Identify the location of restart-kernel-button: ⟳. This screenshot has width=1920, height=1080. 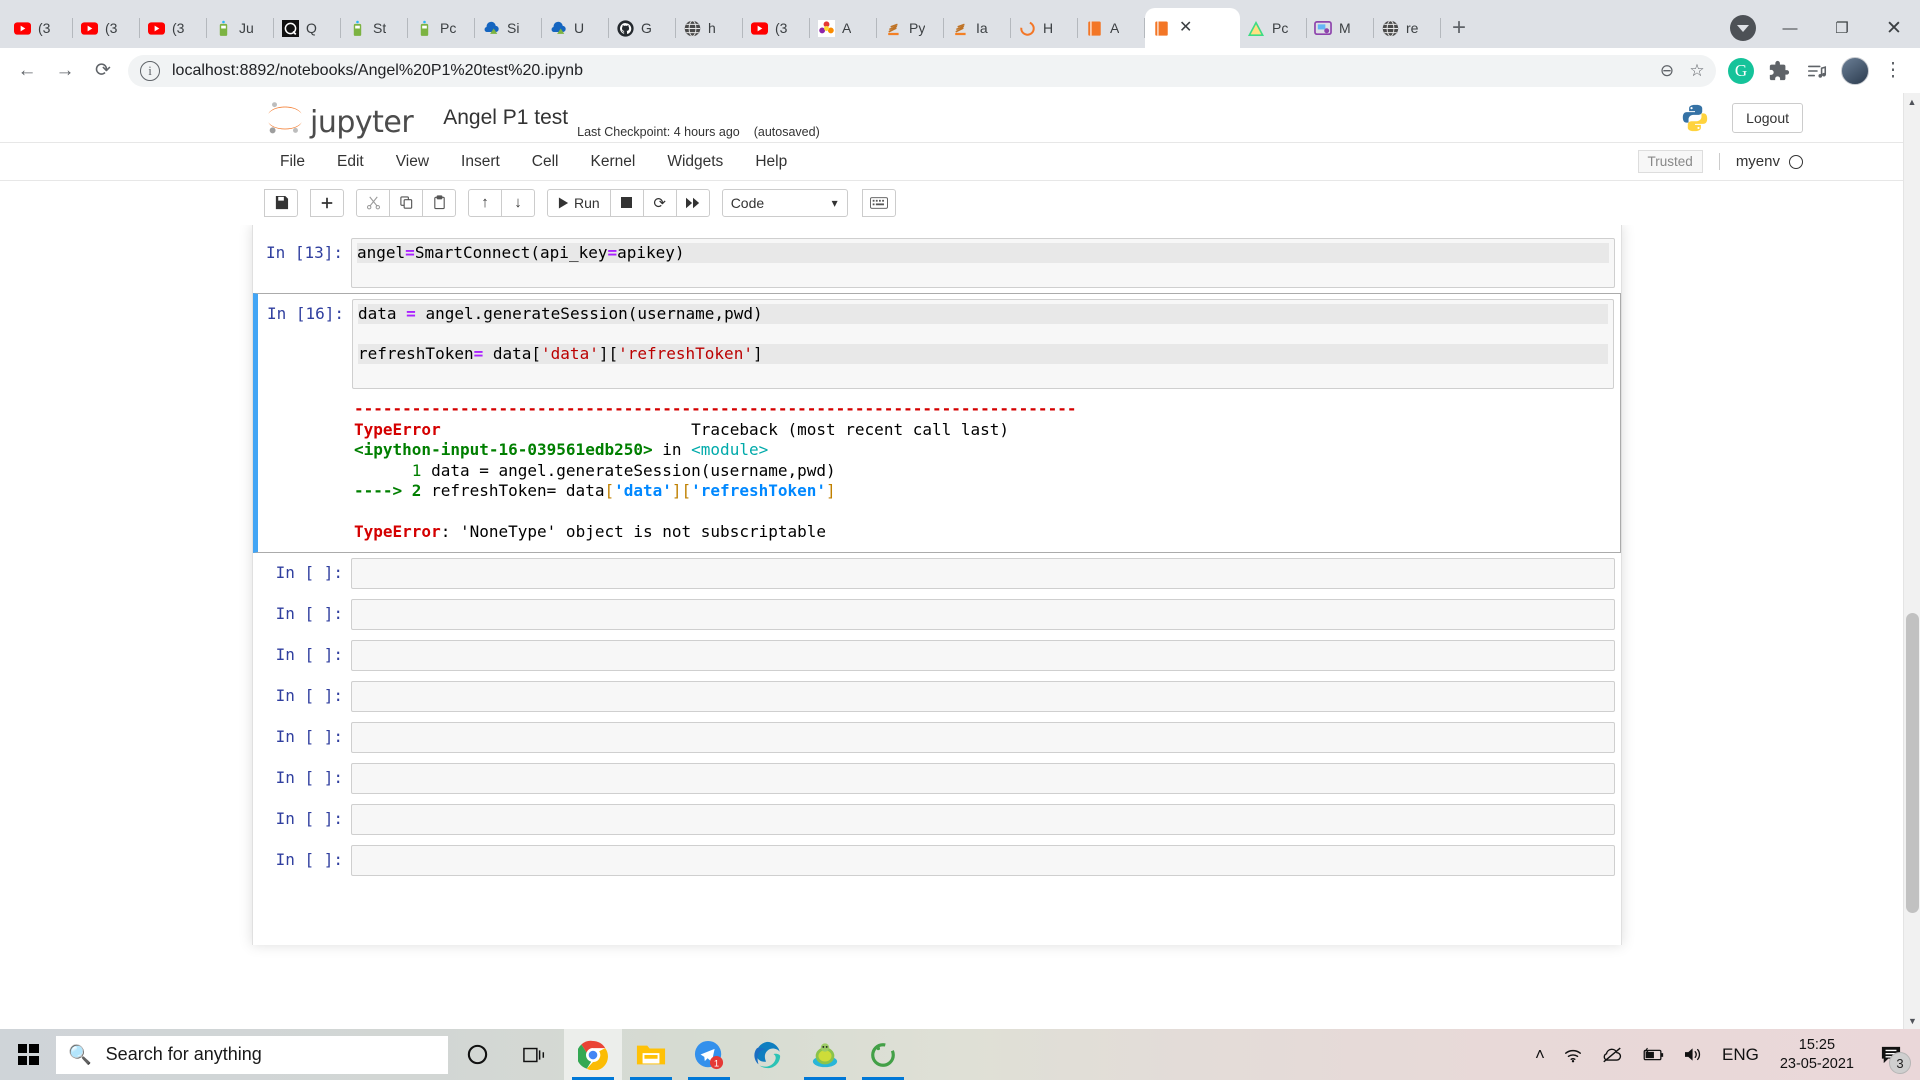
(659, 202).